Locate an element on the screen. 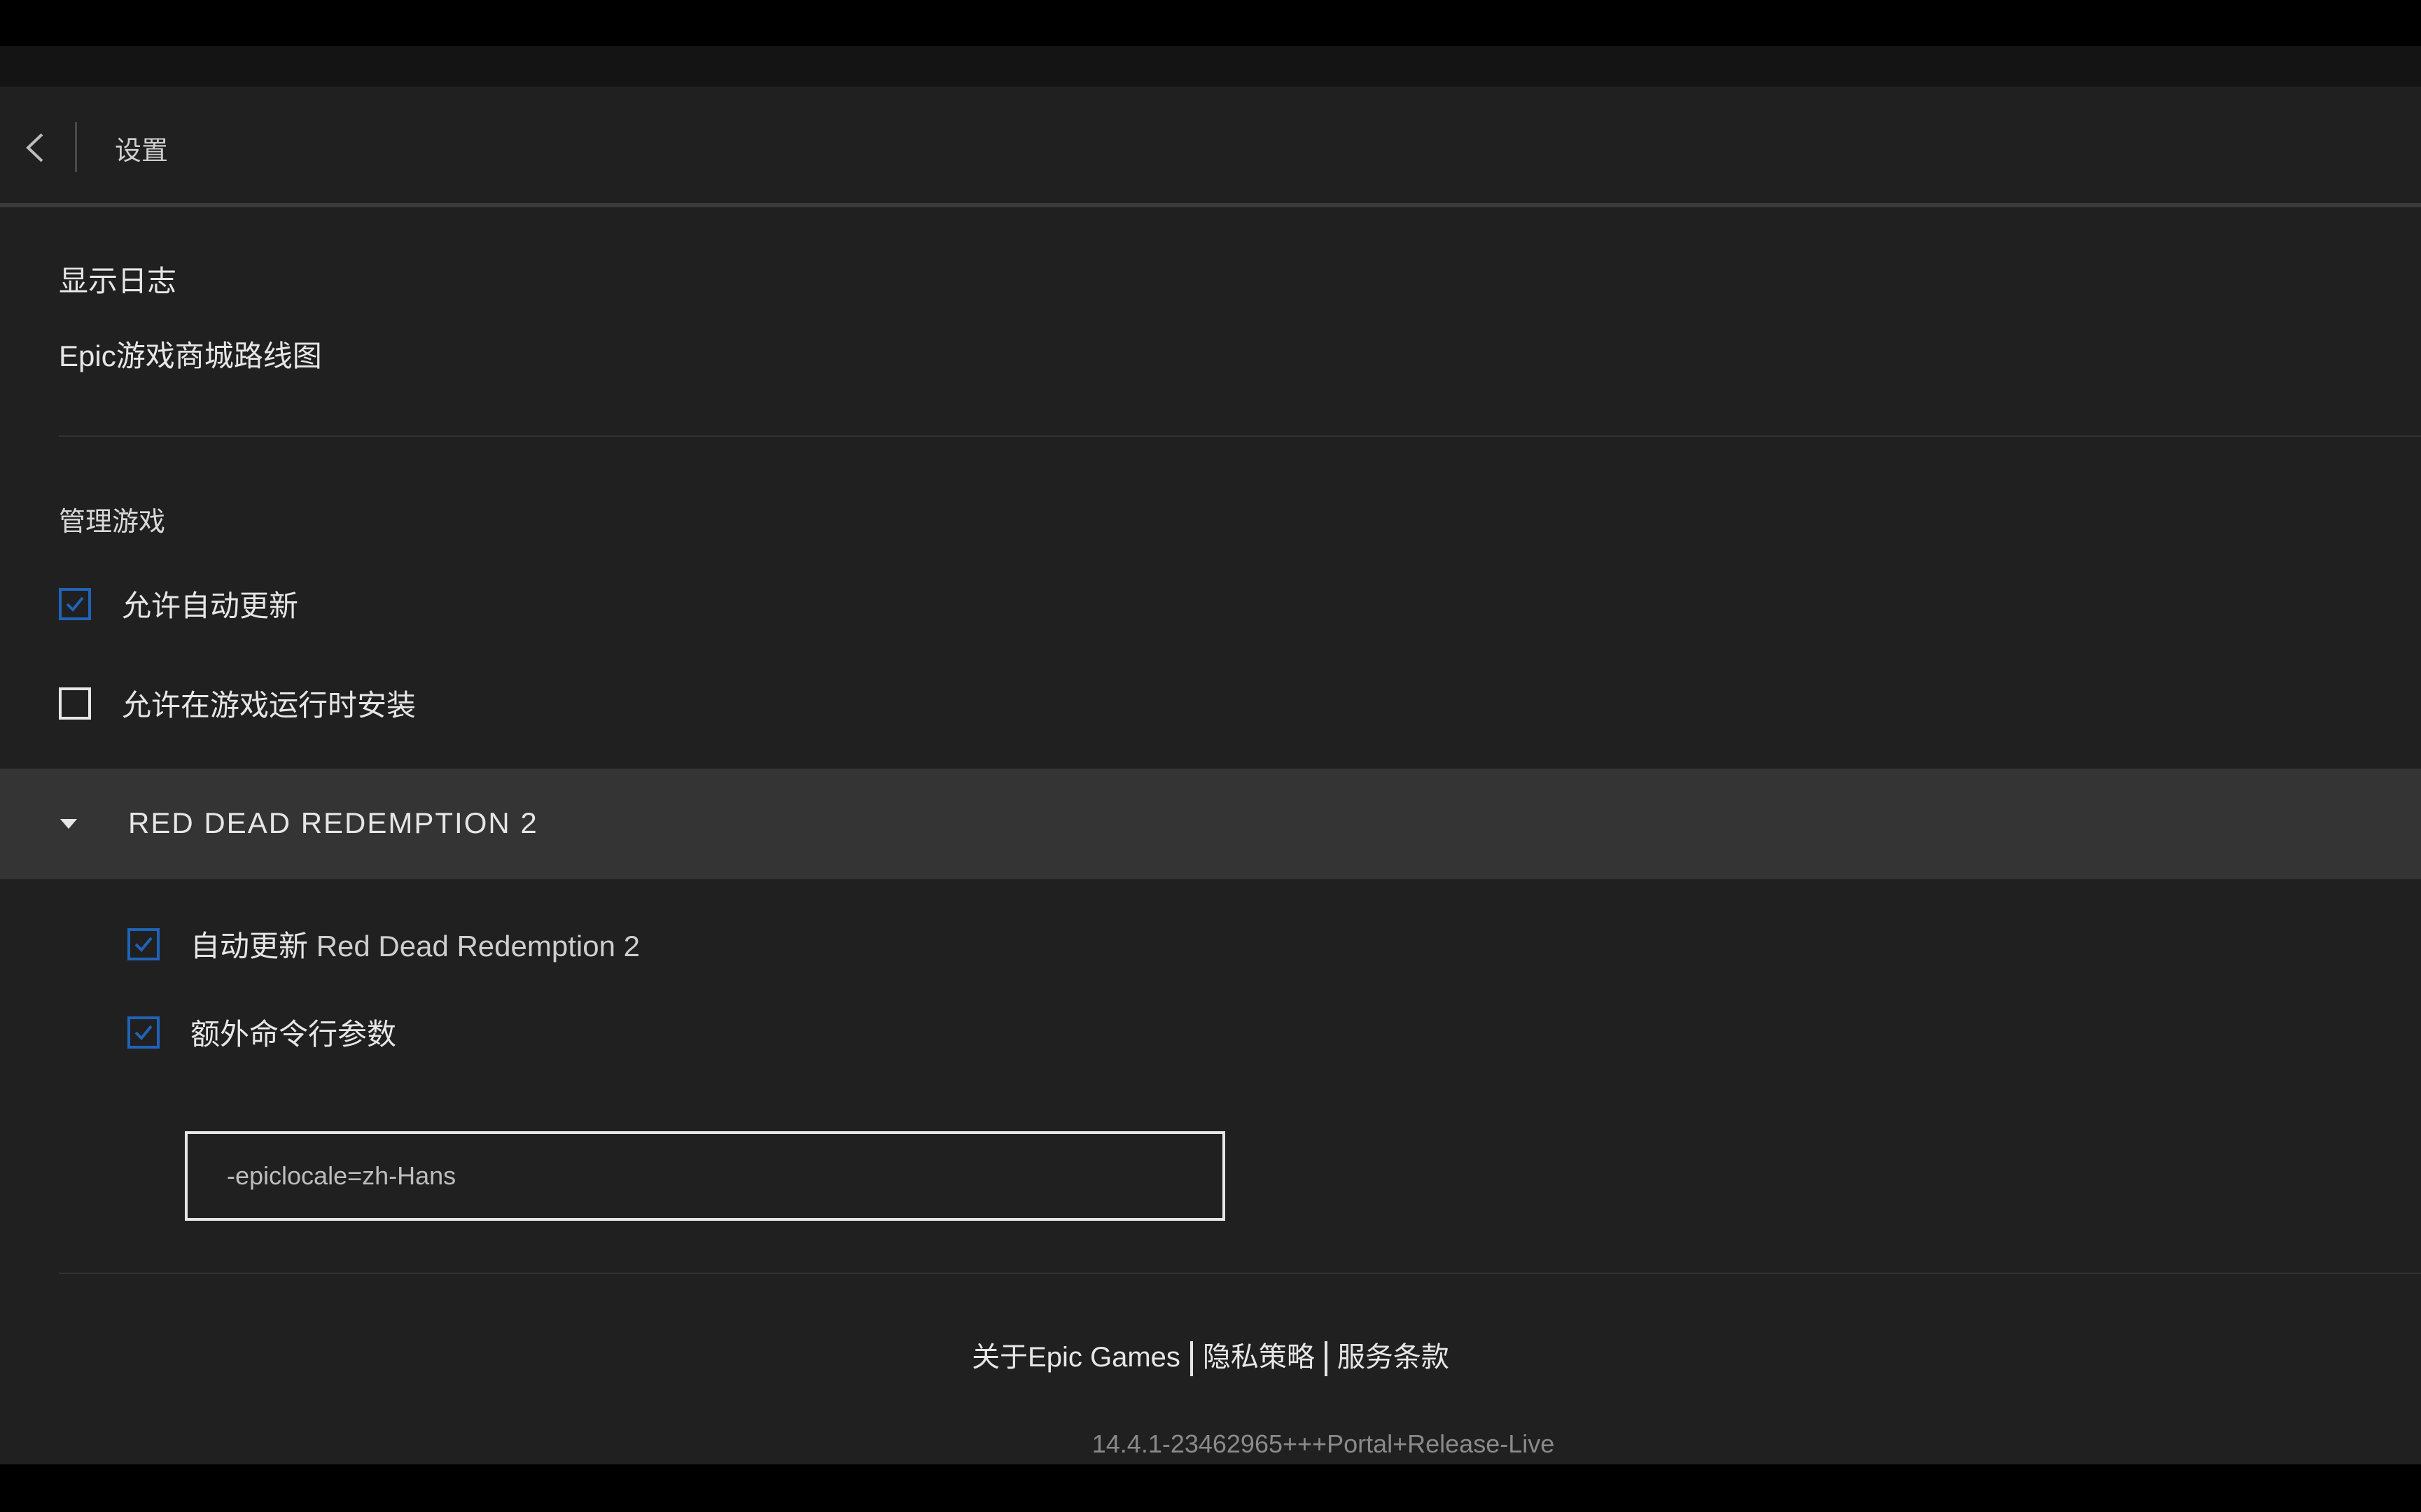  back-button is located at coordinates (35, 148).